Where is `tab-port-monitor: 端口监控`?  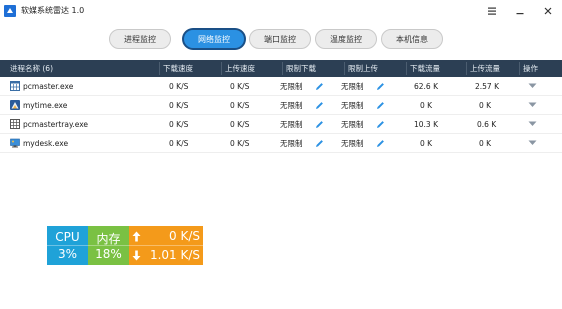 tab-port-monitor: 端口监控 is located at coordinates (280, 39).